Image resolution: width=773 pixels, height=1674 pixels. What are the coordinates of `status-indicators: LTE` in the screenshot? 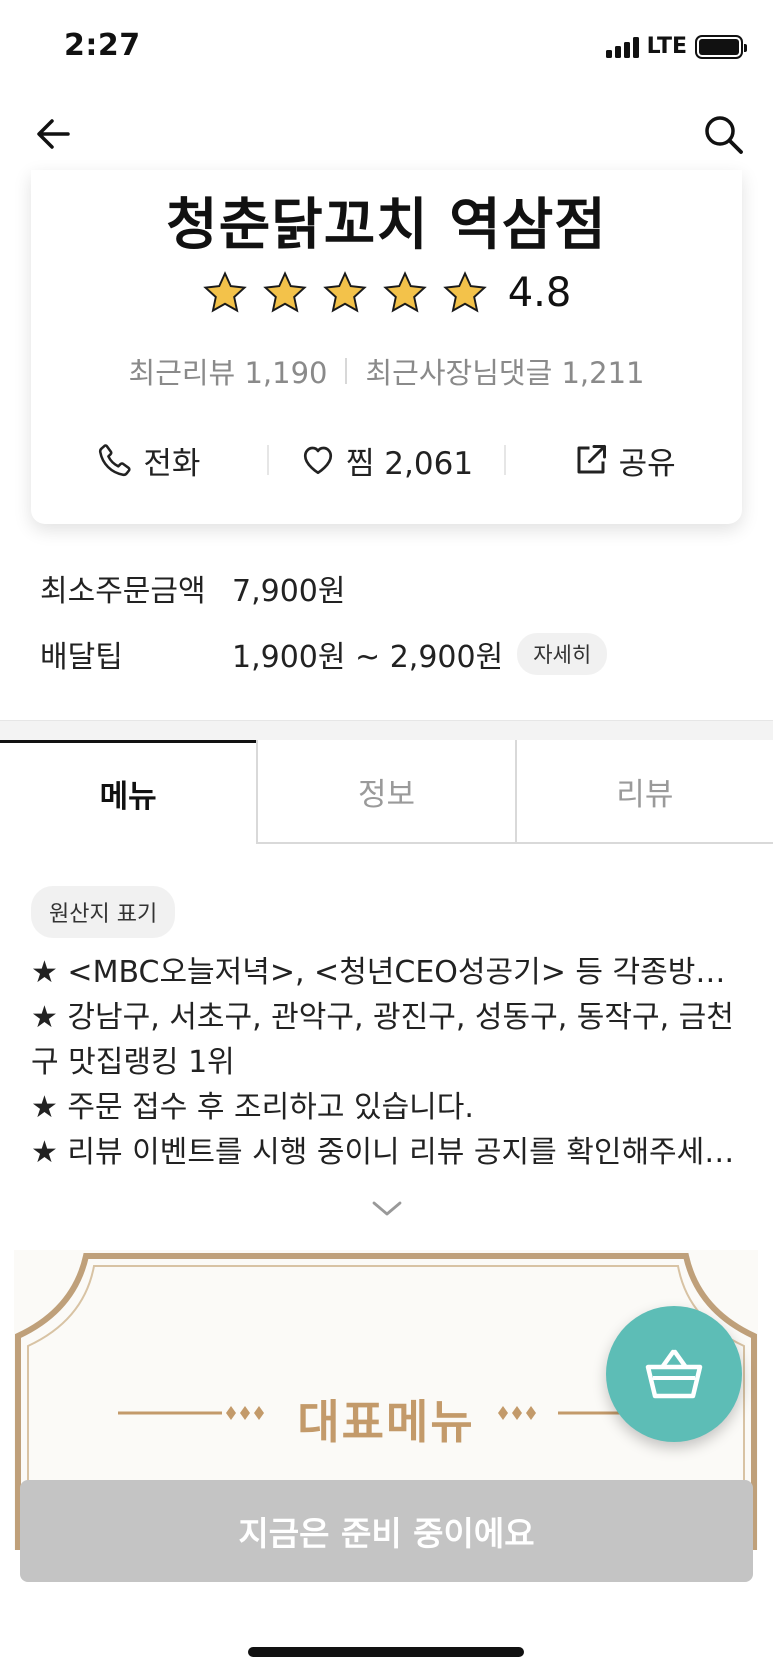 It's located at (676, 46).